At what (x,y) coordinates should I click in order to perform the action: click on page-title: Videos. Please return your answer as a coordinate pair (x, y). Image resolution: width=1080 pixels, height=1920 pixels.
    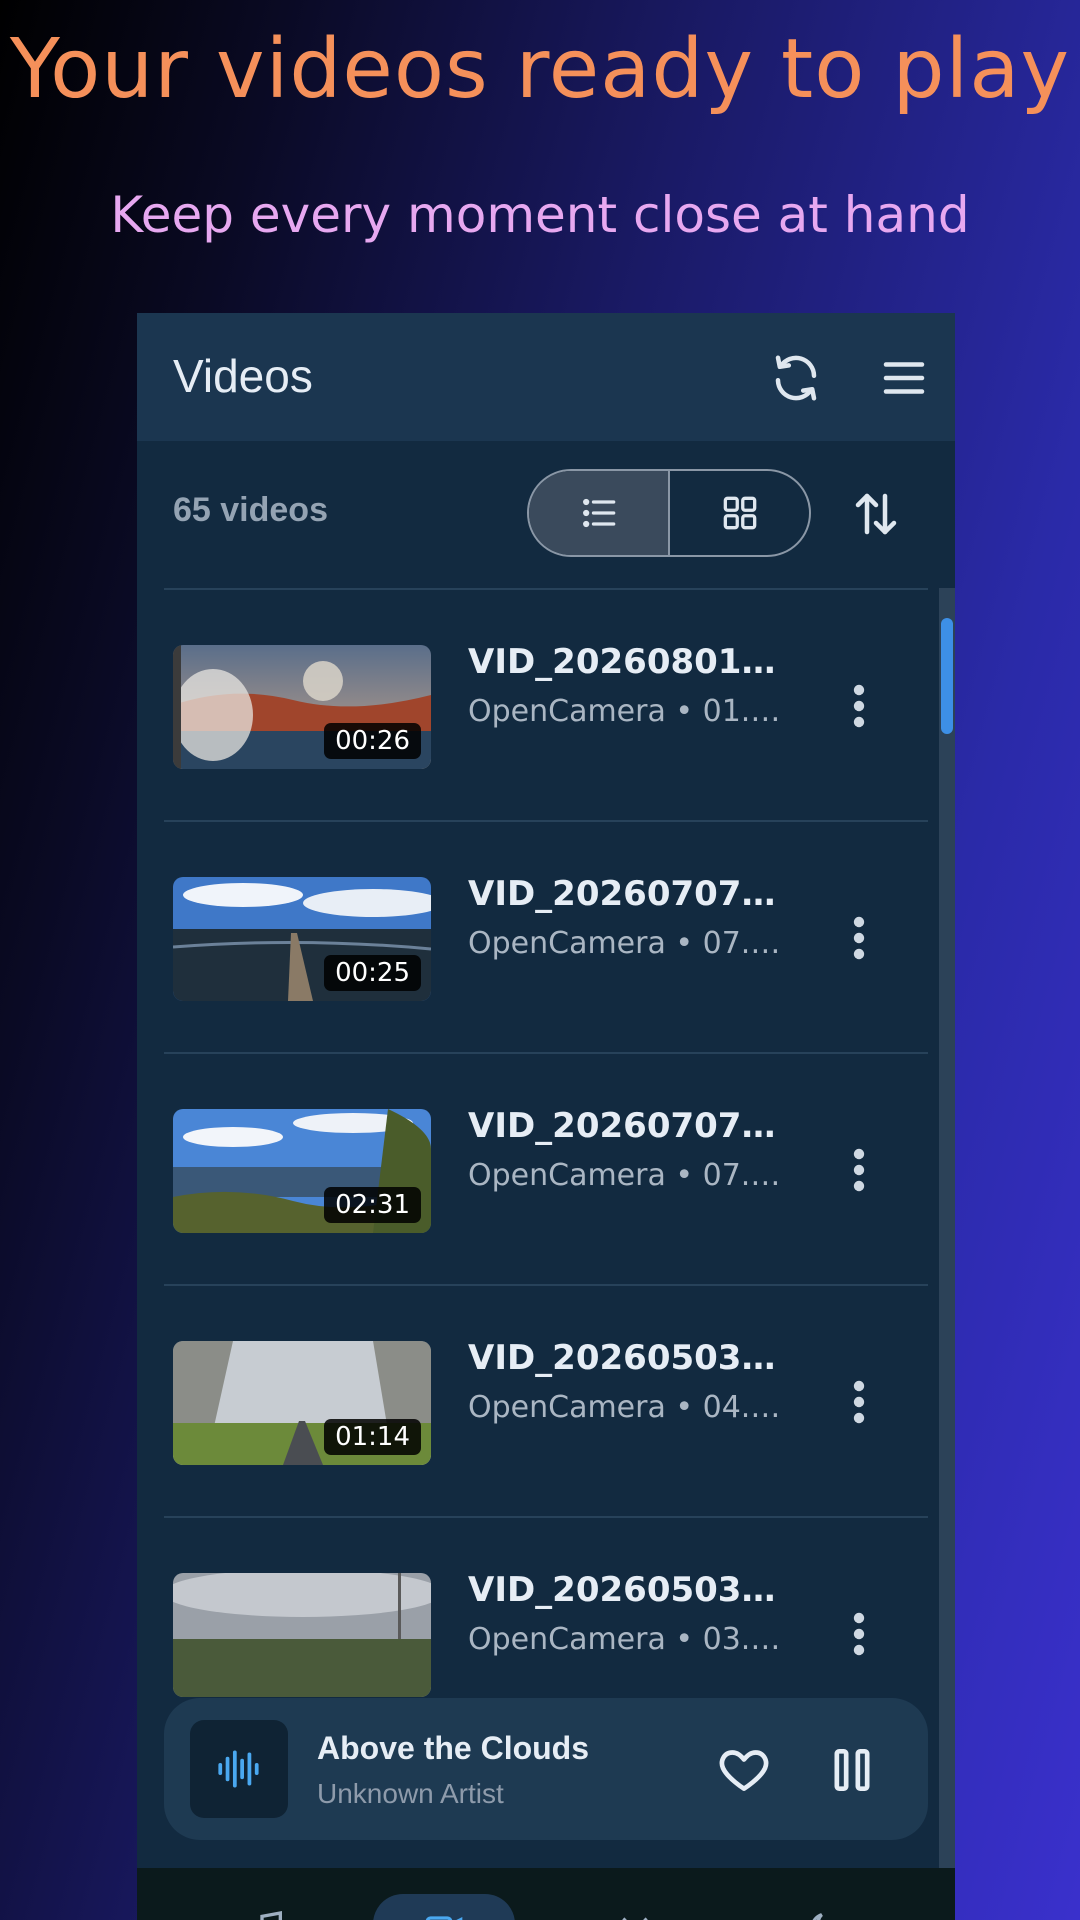
    Looking at the image, I should click on (243, 376).